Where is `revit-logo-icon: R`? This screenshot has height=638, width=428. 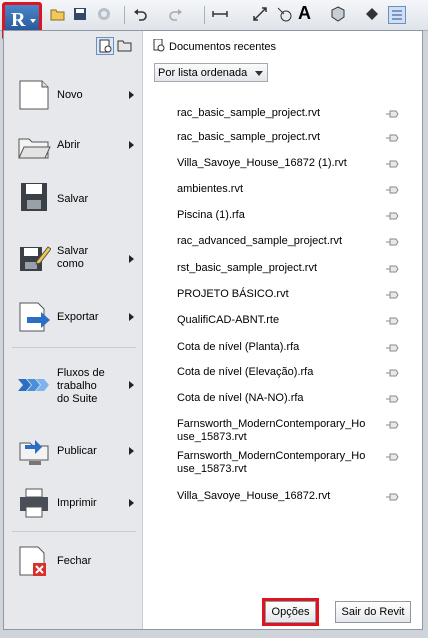 revit-logo-icon: R is located at coordinates (18, 20).